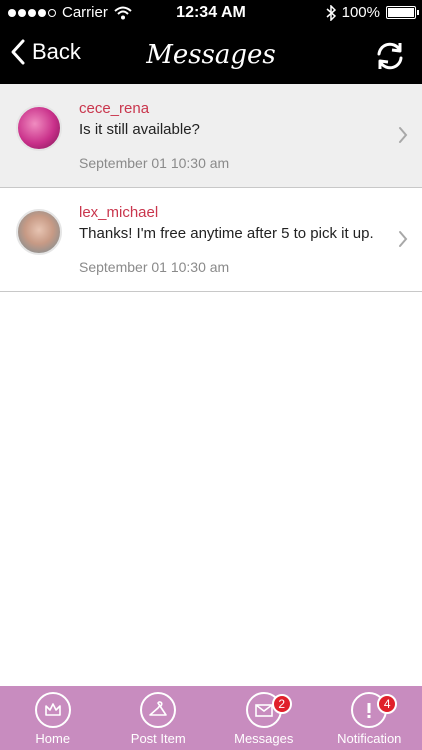 The image size is (422, 750). Describe the element at coordinates (52, 710) in the screenshot. I see `crown-icon` at that location.